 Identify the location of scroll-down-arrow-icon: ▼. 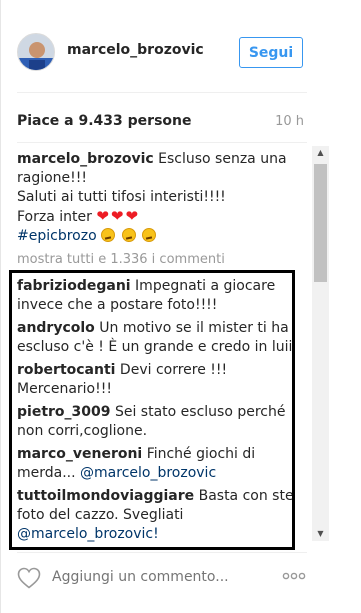
(320, 534).